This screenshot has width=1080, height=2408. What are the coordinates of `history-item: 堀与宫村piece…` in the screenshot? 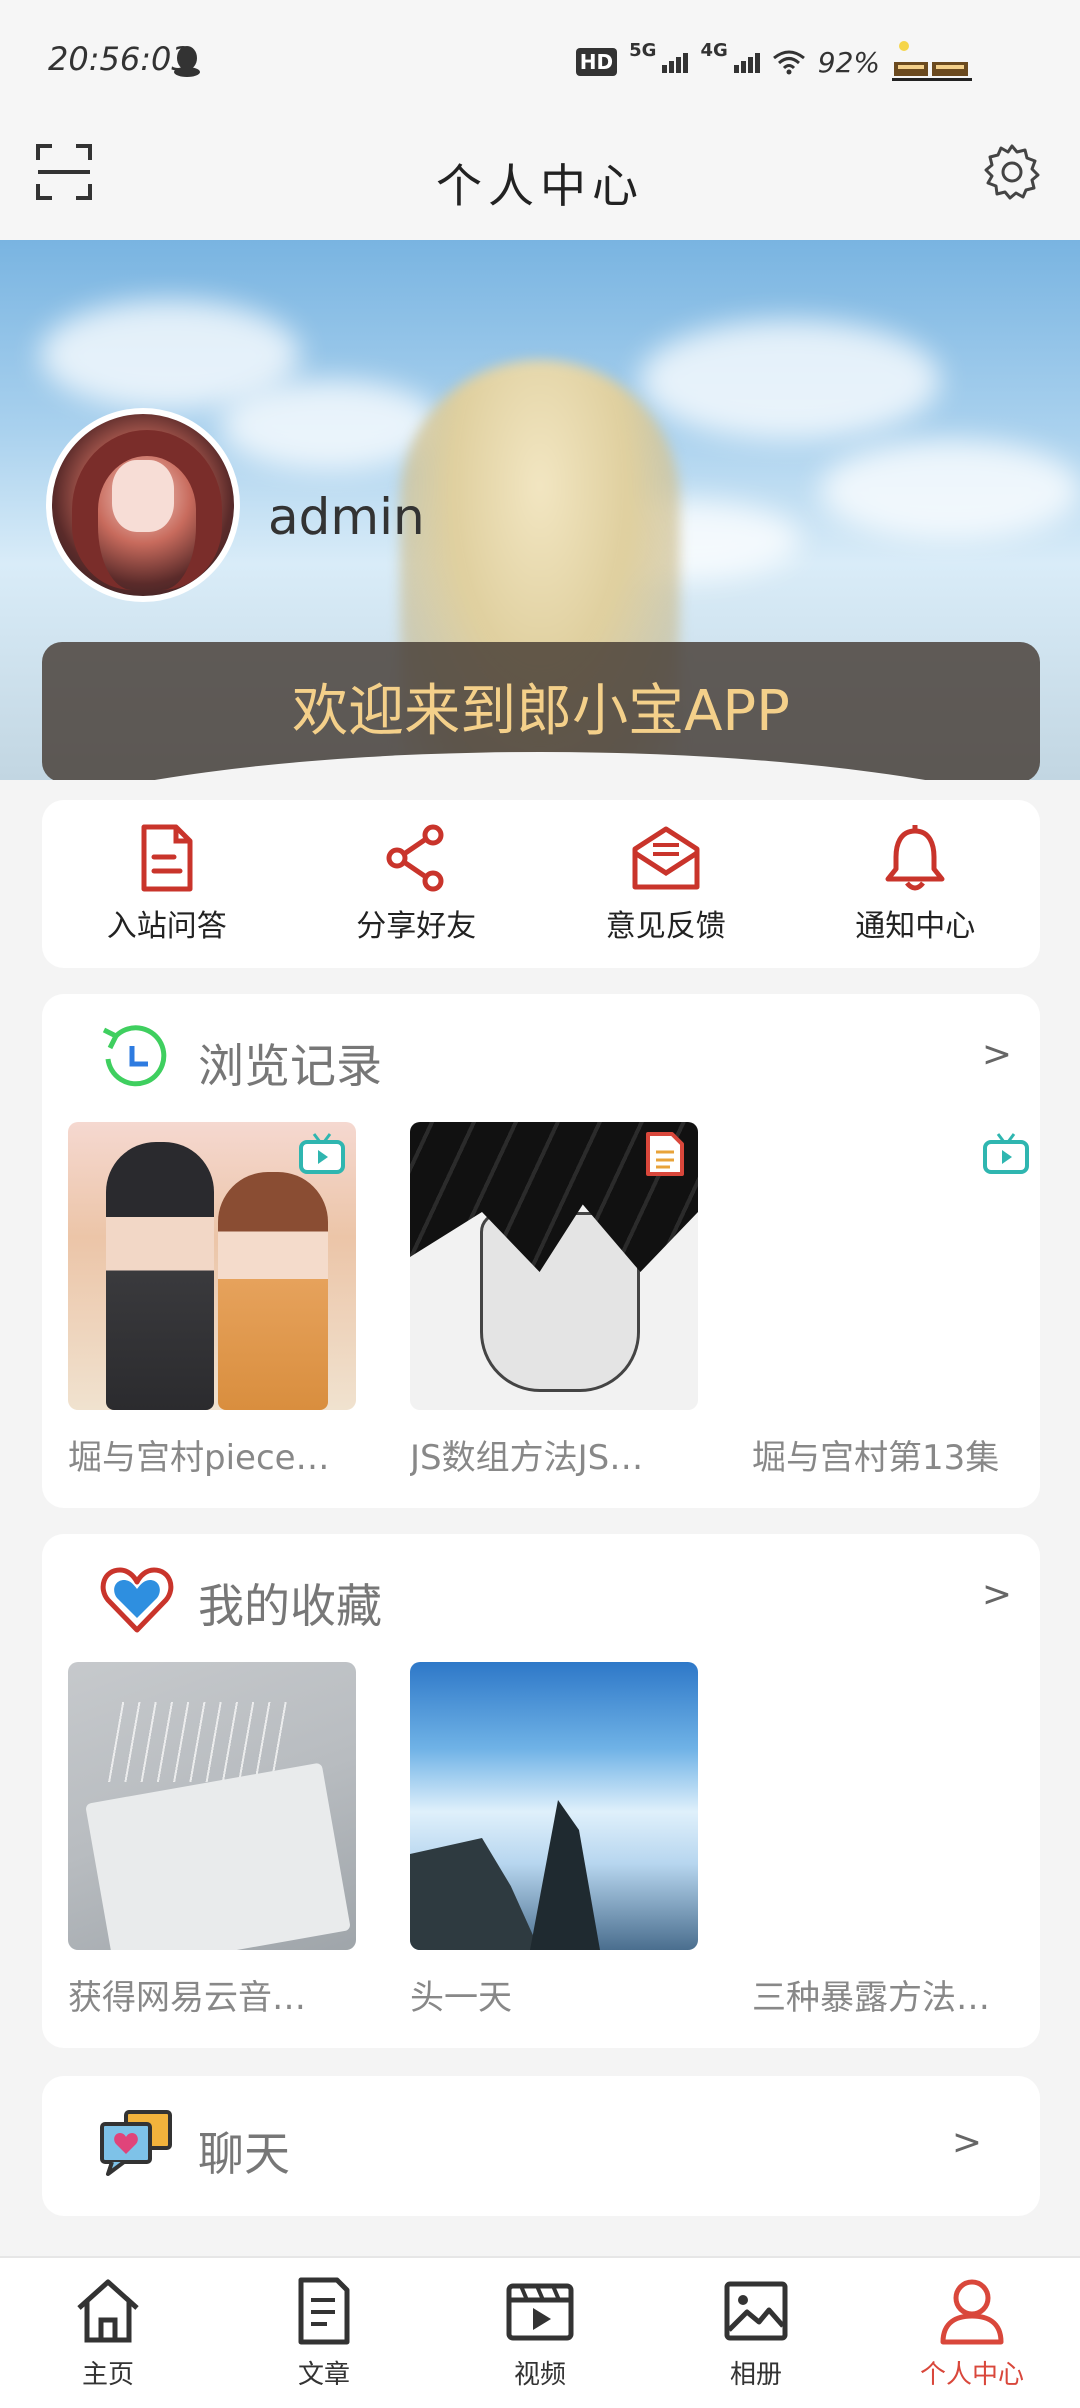 It's located at (212, 1300).